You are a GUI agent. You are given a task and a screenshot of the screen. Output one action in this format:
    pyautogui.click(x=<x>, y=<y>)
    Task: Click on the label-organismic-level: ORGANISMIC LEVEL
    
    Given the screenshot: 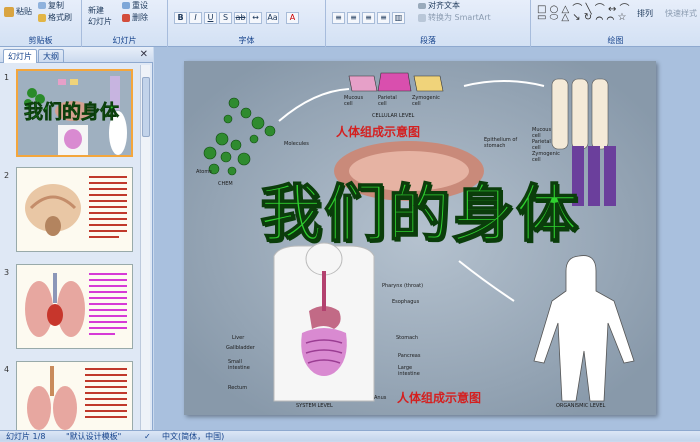 What is the action you would take?
    pyautogui.click(x=581, y=406)
    